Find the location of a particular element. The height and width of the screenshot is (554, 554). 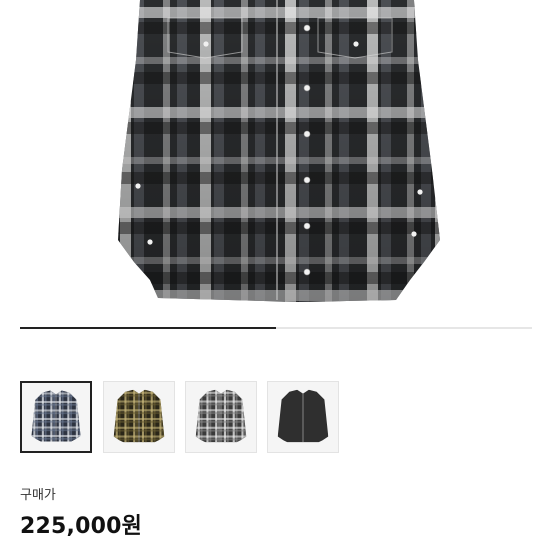

gallery-progress-track is located at coordinates (276, 328).